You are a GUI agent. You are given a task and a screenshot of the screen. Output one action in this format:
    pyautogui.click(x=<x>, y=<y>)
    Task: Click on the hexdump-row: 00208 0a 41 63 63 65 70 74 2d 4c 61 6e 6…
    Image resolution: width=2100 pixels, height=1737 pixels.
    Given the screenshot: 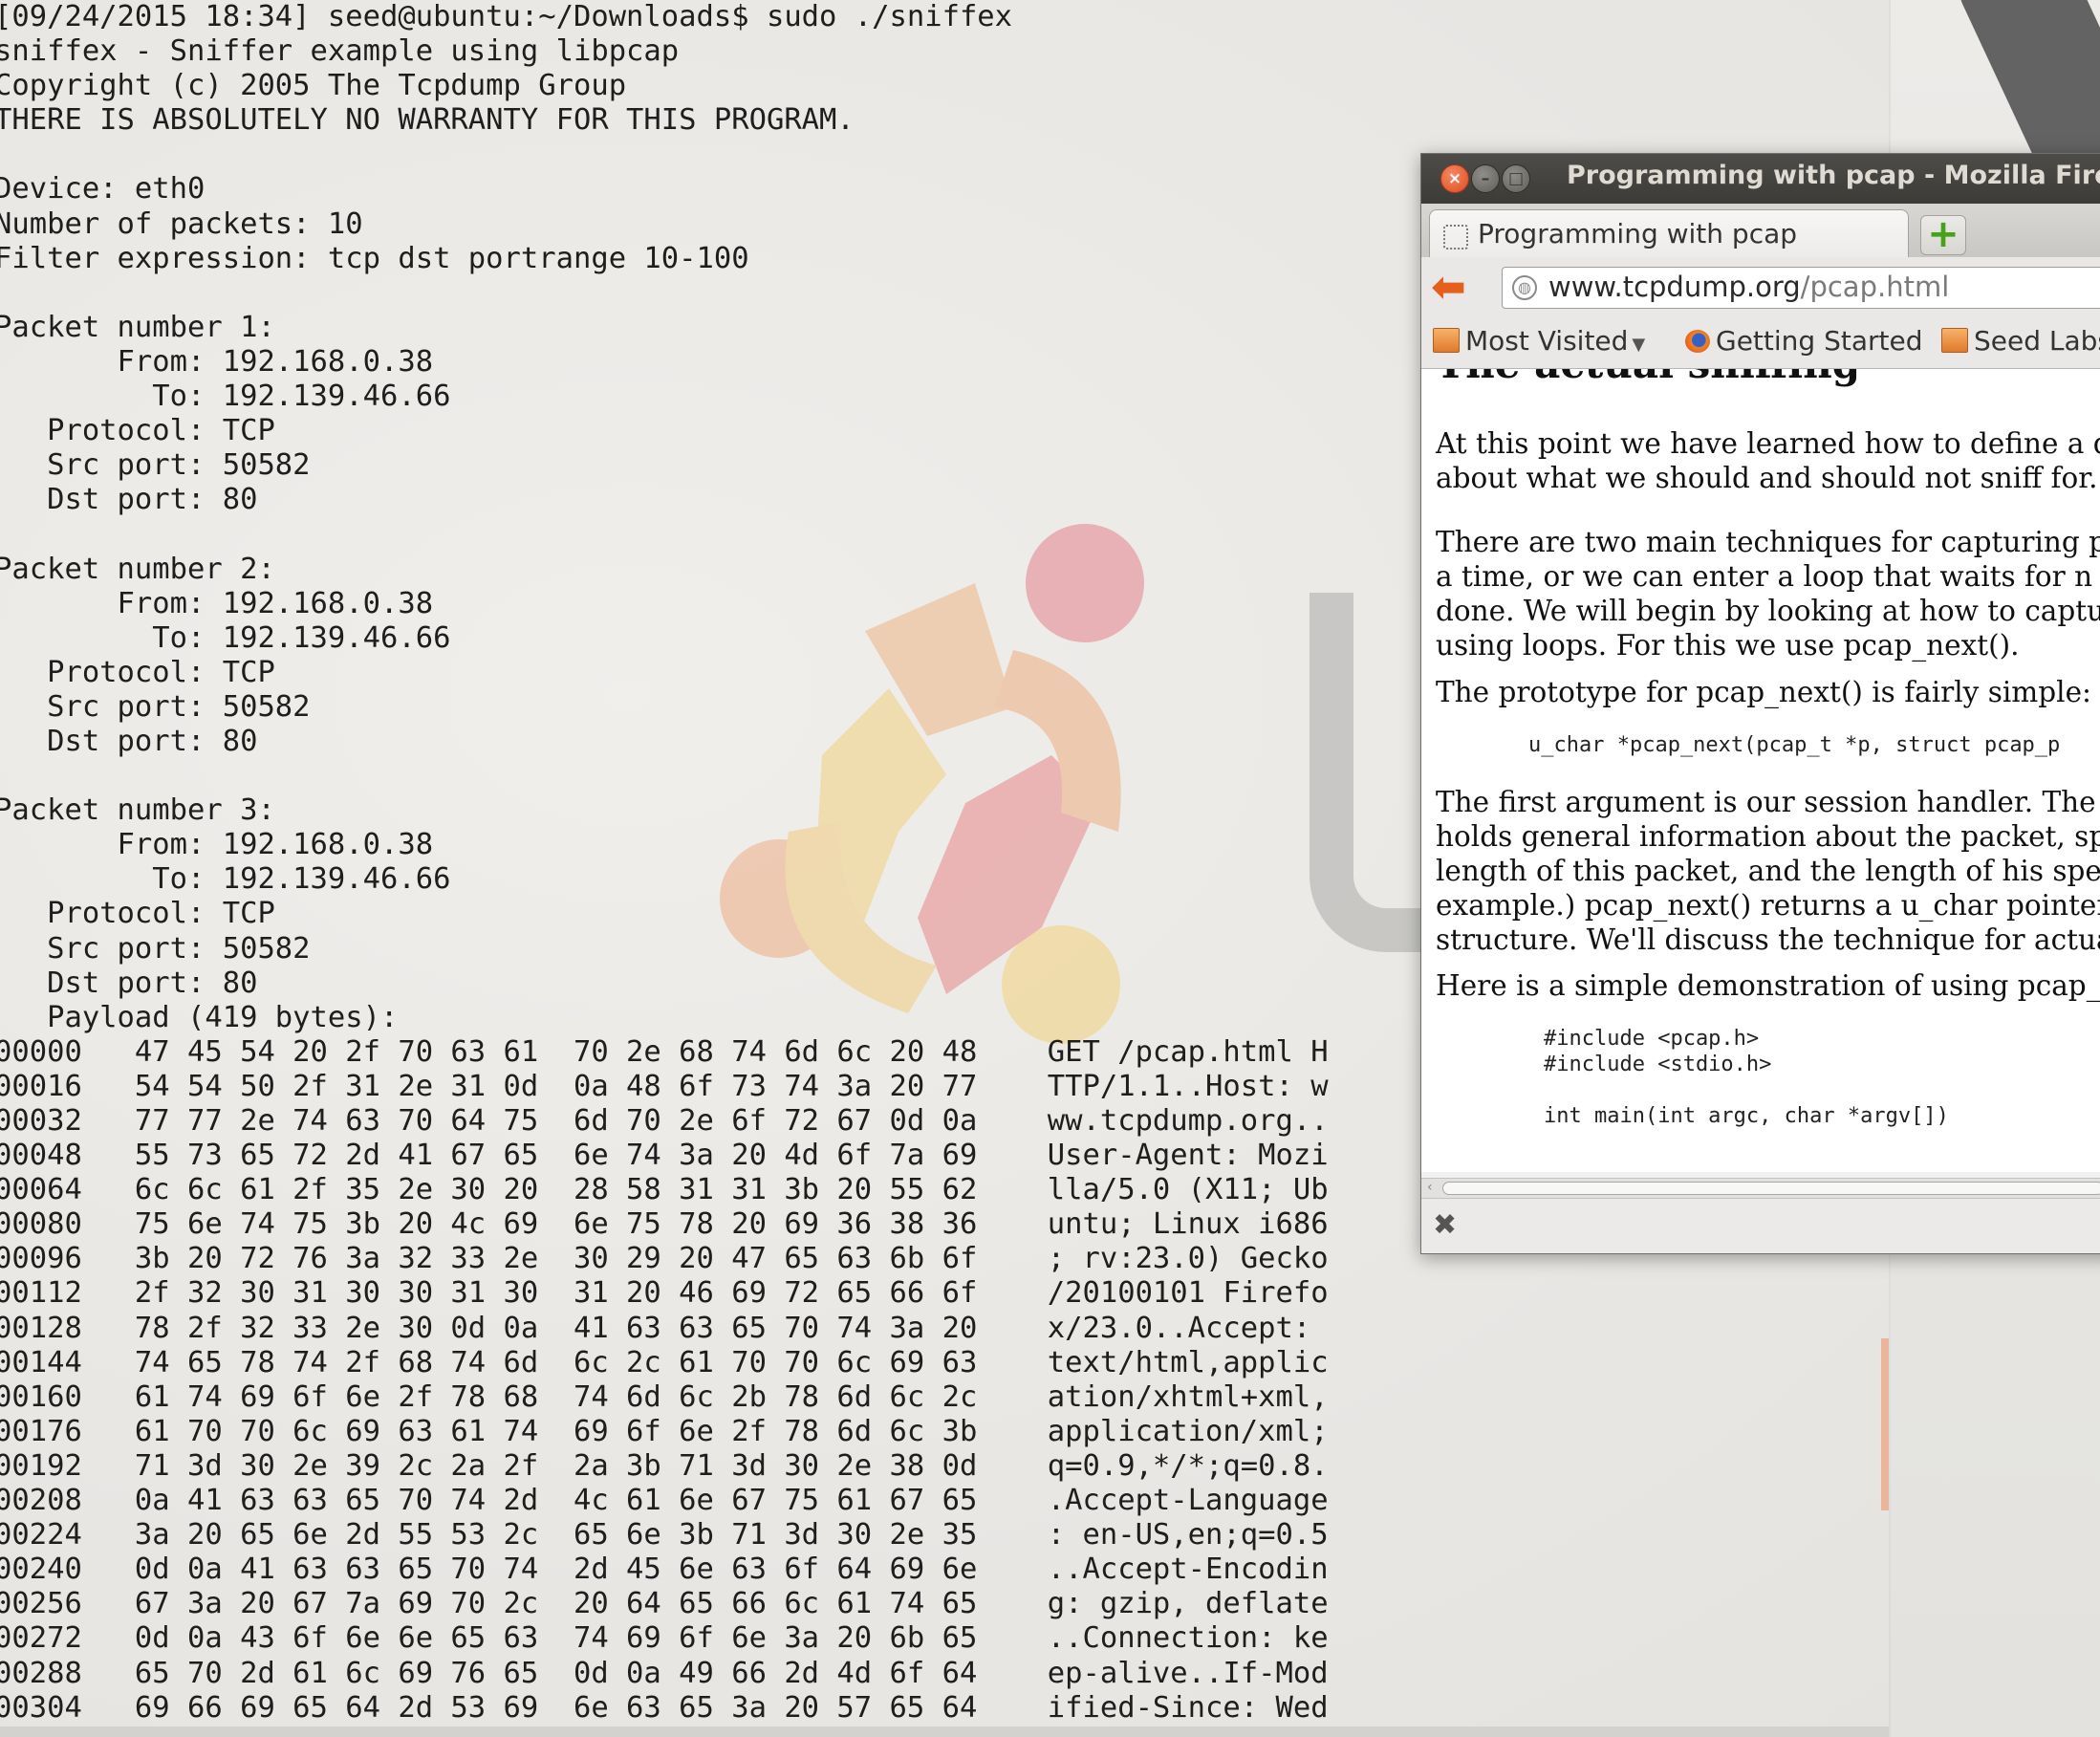 What is the action you would take?
    pyautogui.click(x=664, y=1501)
    